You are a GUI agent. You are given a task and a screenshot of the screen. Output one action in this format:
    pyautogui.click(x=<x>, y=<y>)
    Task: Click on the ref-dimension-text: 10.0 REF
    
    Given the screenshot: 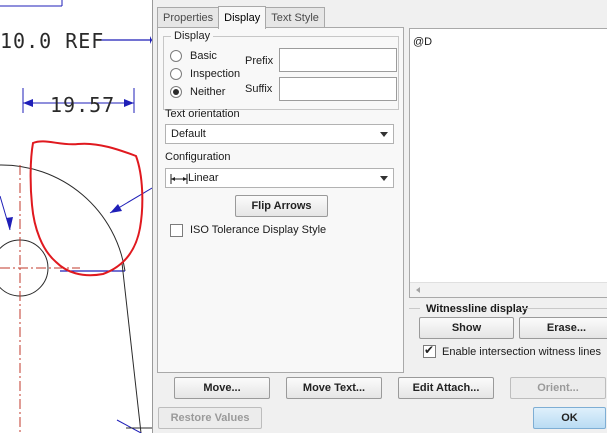 What is the action you would take?
    pyautogui.click(x=52, y=41)
    